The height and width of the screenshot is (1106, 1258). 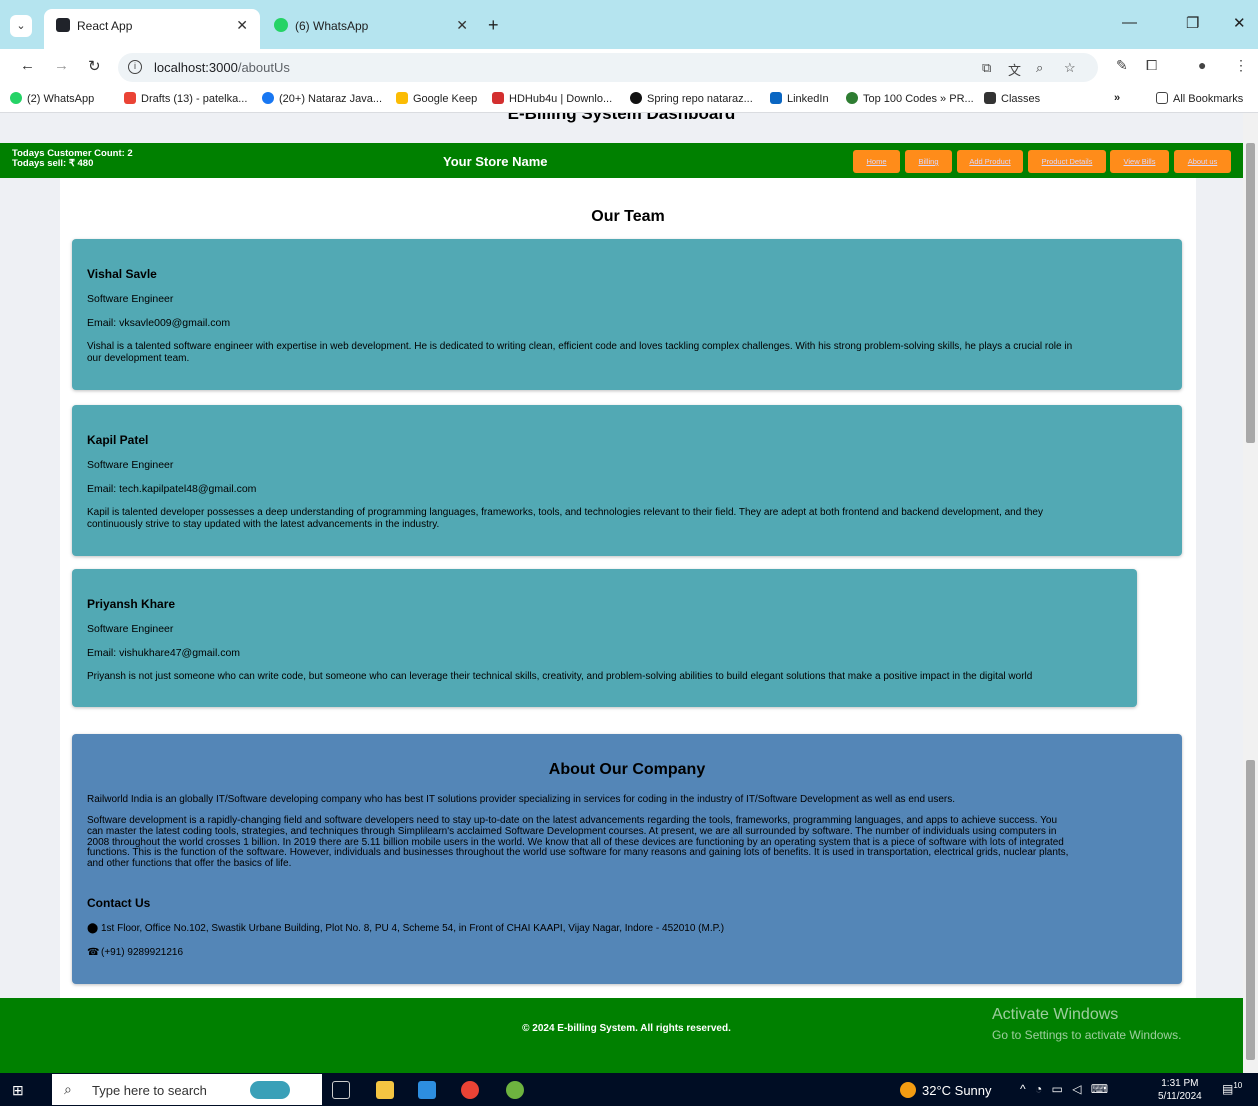 I want to click on member-role: Software Engineer, so click(x=130, y=629).